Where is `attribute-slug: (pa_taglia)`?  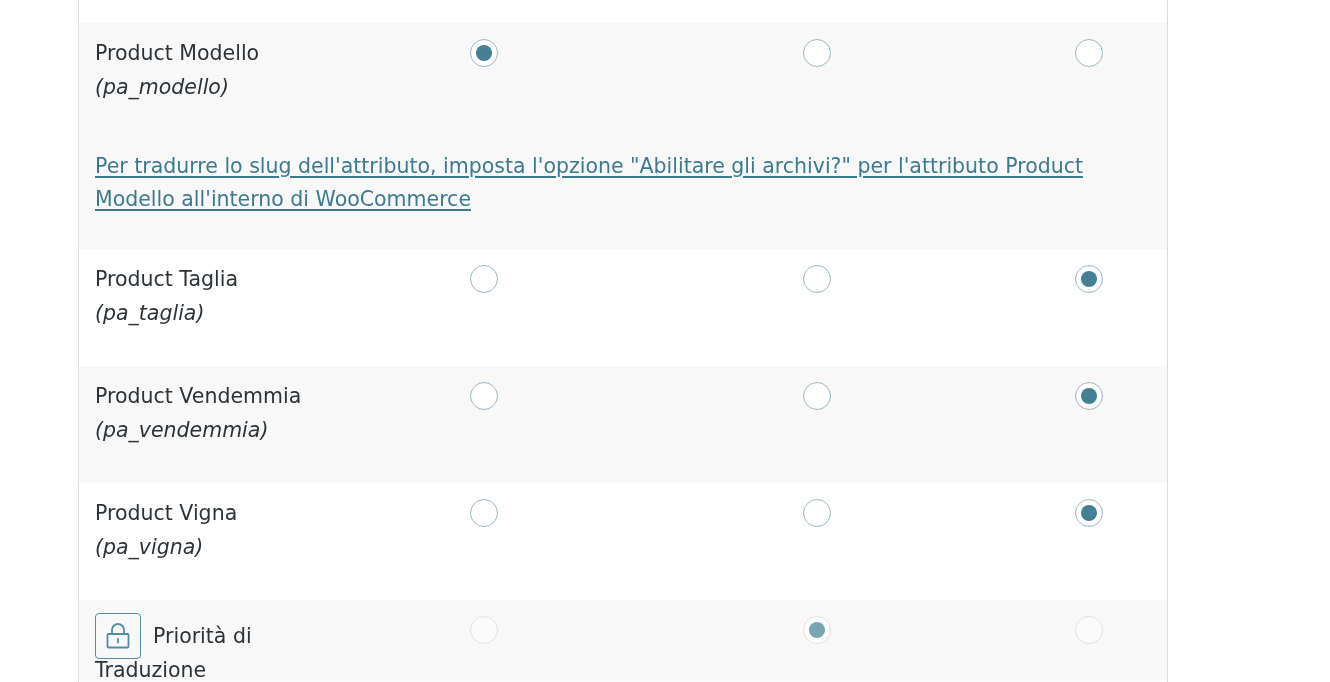
attribute-slug: (pa_taglia) is located at coordinates (150, 314).